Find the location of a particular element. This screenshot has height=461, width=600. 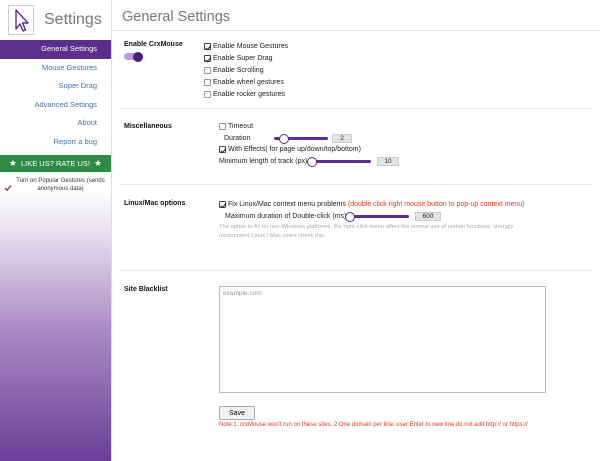

rate-us-button: ★ LIKE US? RATE US! ★ is located at coordinates (55, 163).